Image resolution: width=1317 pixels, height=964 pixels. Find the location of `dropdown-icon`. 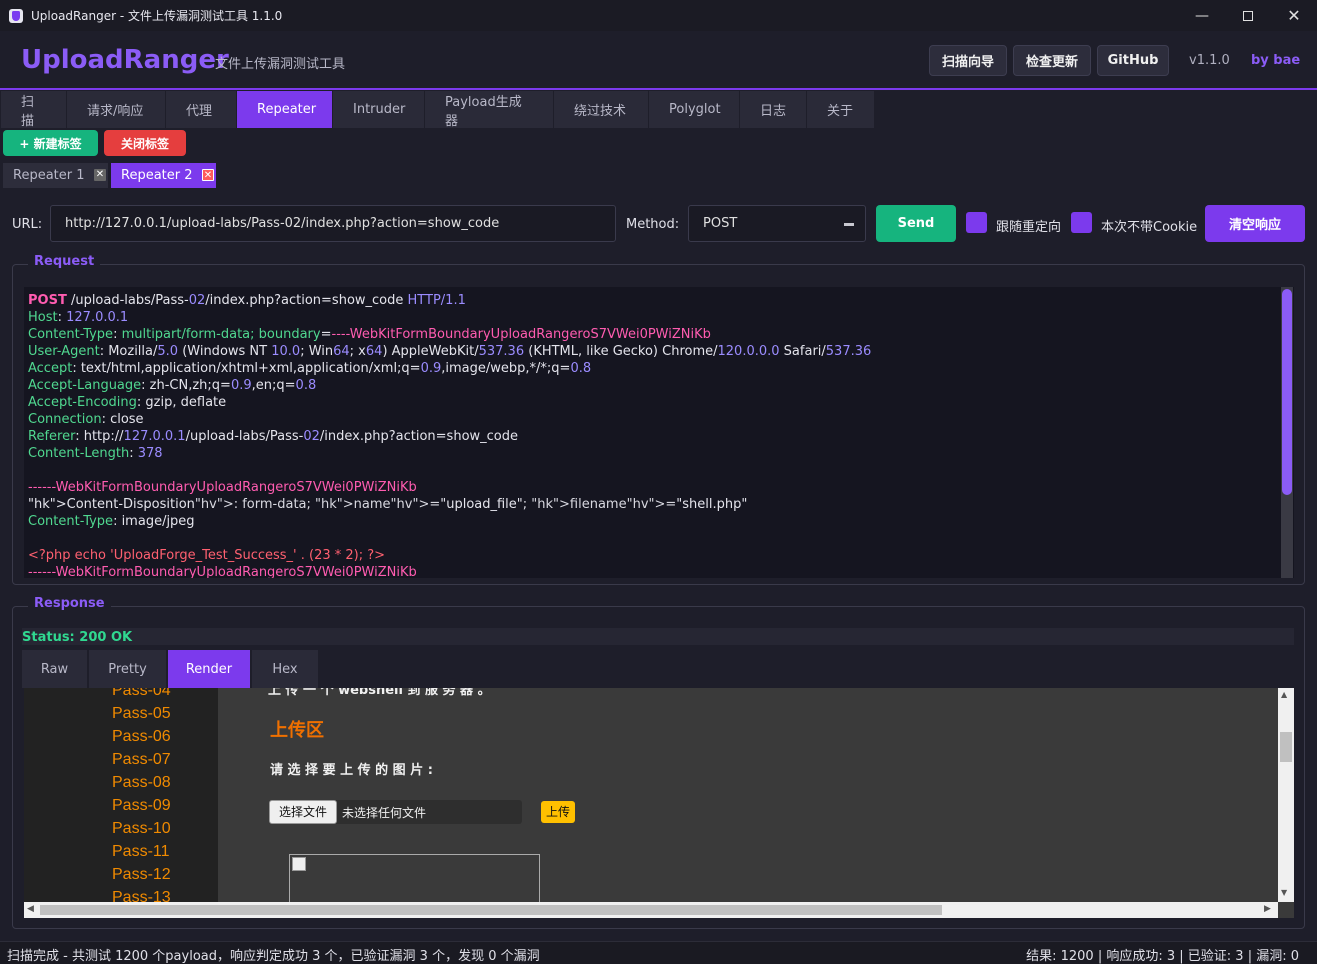

dropdown-icon is located at coordinates (849, 224).